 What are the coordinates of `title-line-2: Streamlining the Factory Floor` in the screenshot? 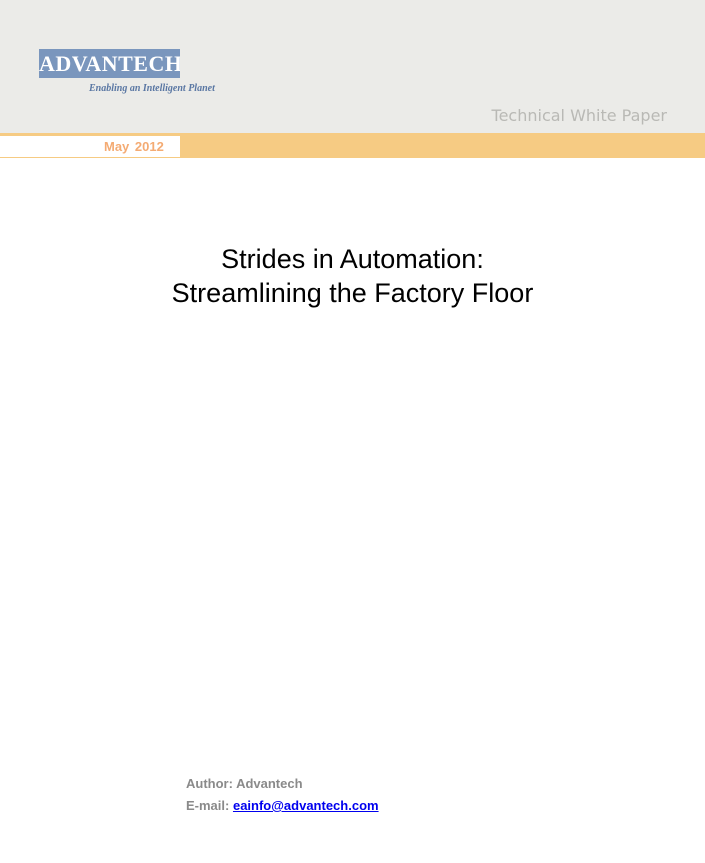 It's located at (352, 293).